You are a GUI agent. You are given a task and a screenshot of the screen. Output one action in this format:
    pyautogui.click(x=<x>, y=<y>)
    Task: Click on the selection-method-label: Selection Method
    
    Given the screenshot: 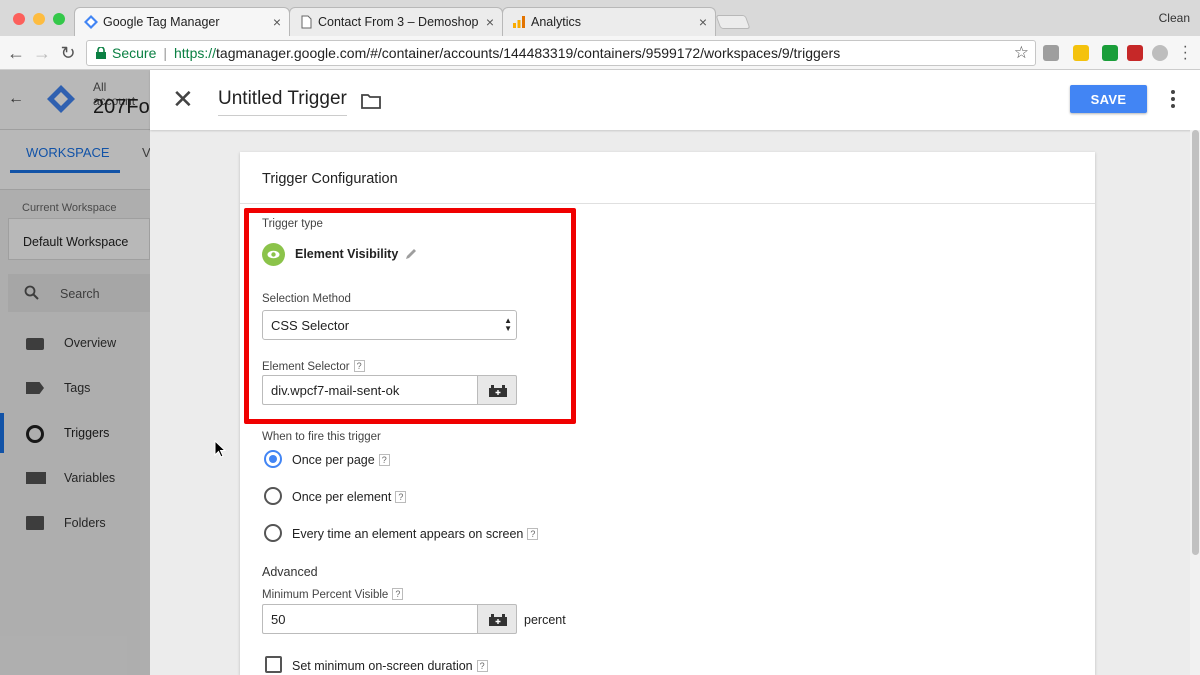 What is the action you would take?
    pyautogui.click(x=306, y=299)
    